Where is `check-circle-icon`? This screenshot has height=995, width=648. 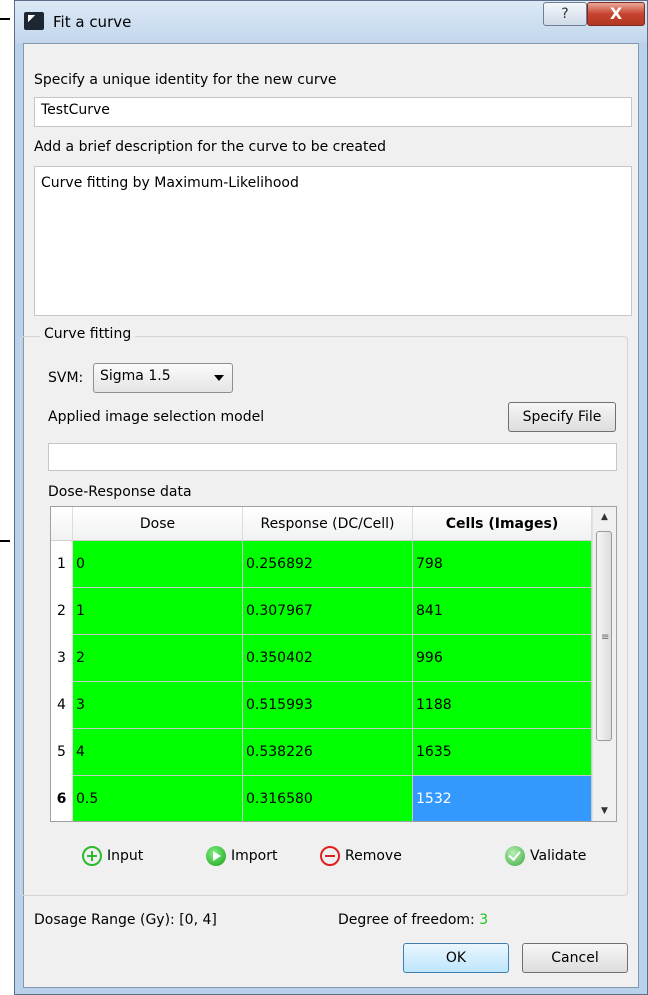
check-circle-icon is located at coordinates (515, 856).